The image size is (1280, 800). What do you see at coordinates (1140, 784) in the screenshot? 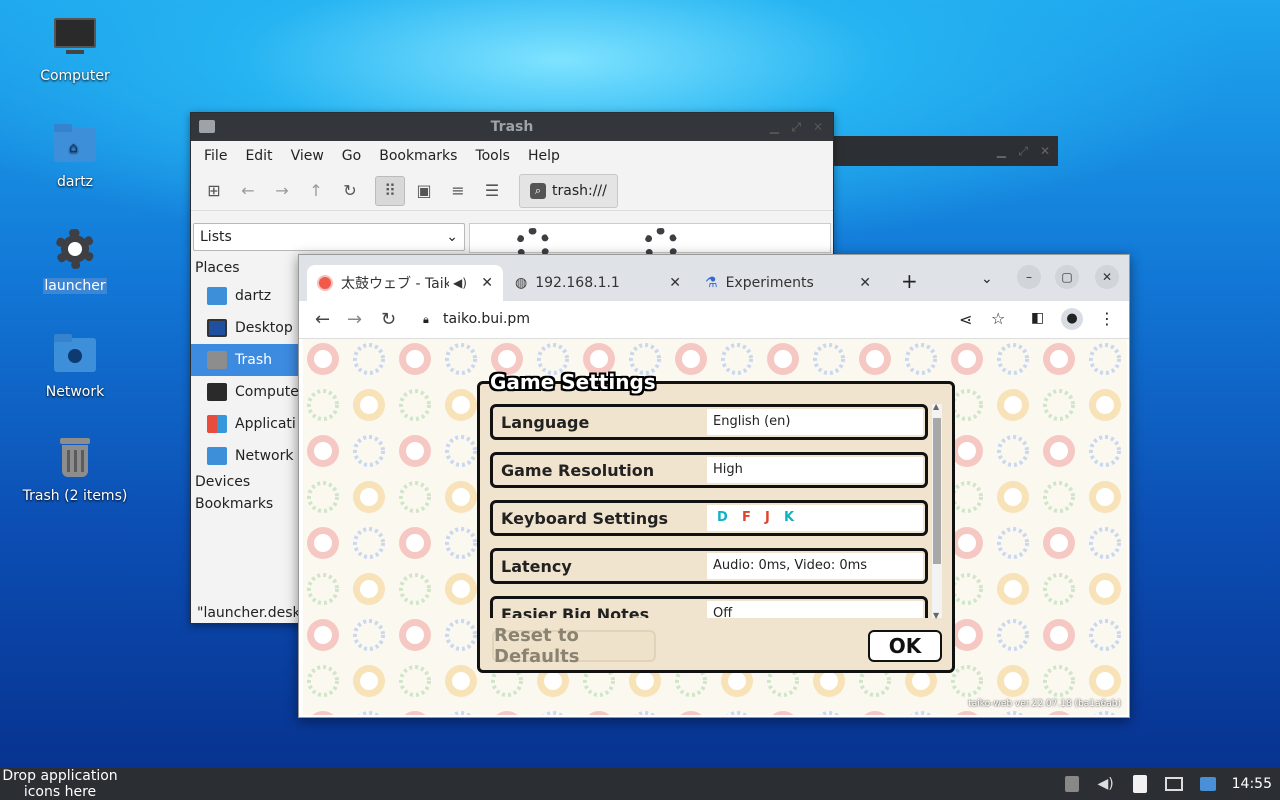
I see `clipboard-icon` at bounding box center [1140, 784].